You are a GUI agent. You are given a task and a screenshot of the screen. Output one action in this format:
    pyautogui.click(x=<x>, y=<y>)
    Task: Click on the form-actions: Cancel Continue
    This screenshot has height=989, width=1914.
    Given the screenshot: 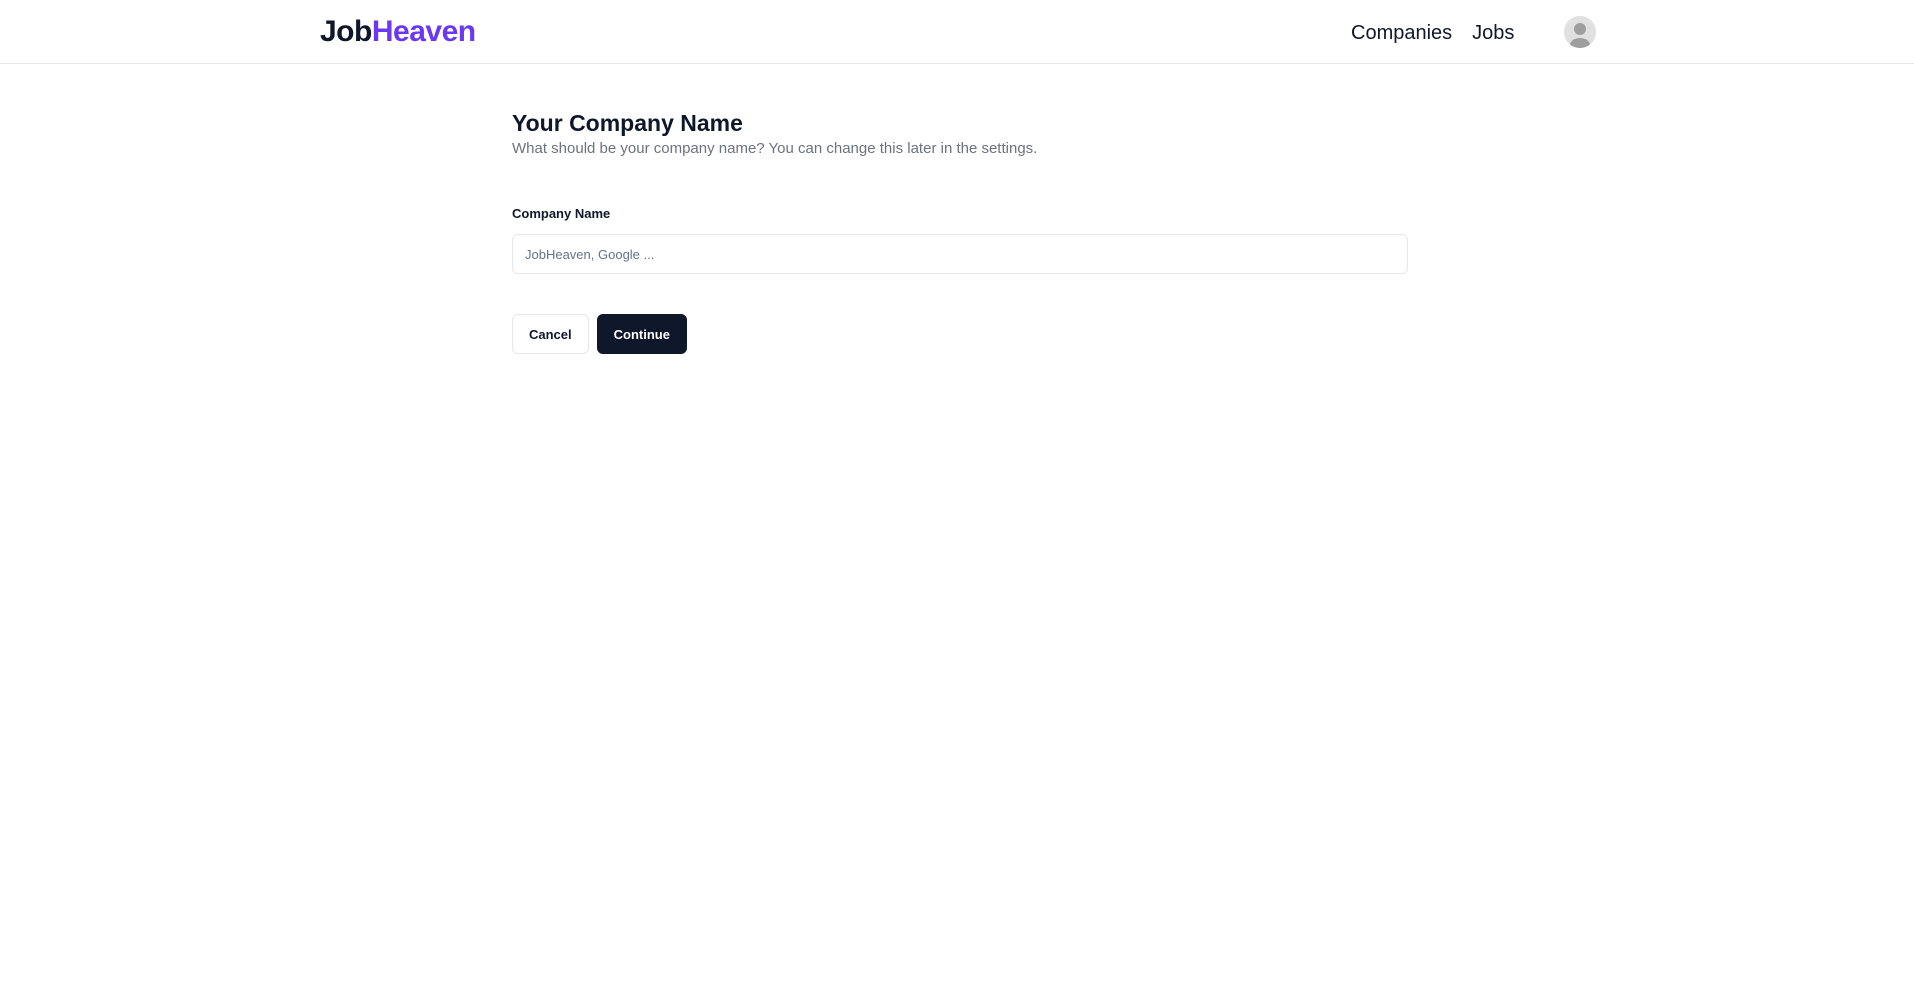 What is the action you would take?
    pyautogui.click(x=599, y=334)
    